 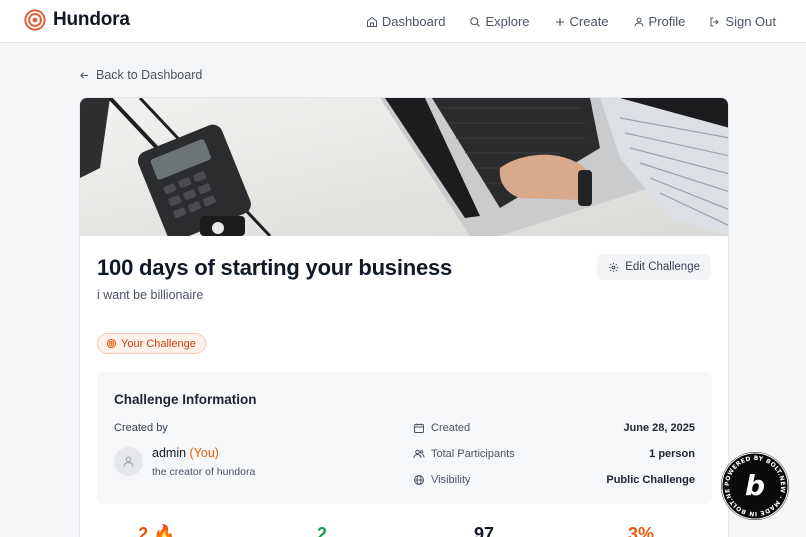 I want to click on creator-name-text: admin, so click(x=169, y=453).